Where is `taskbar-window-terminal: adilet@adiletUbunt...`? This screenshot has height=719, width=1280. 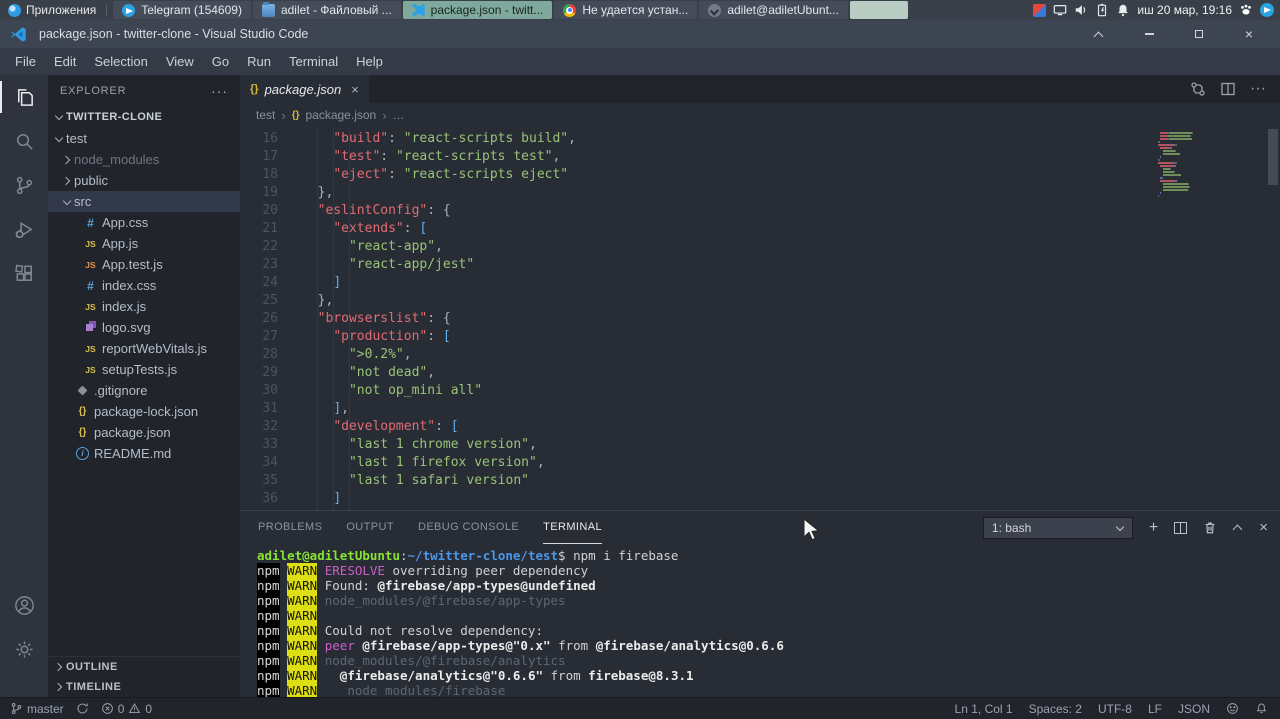
taskbar-window-terminal: adilet@adiletUbunt... is located at coordinates (773, 10).